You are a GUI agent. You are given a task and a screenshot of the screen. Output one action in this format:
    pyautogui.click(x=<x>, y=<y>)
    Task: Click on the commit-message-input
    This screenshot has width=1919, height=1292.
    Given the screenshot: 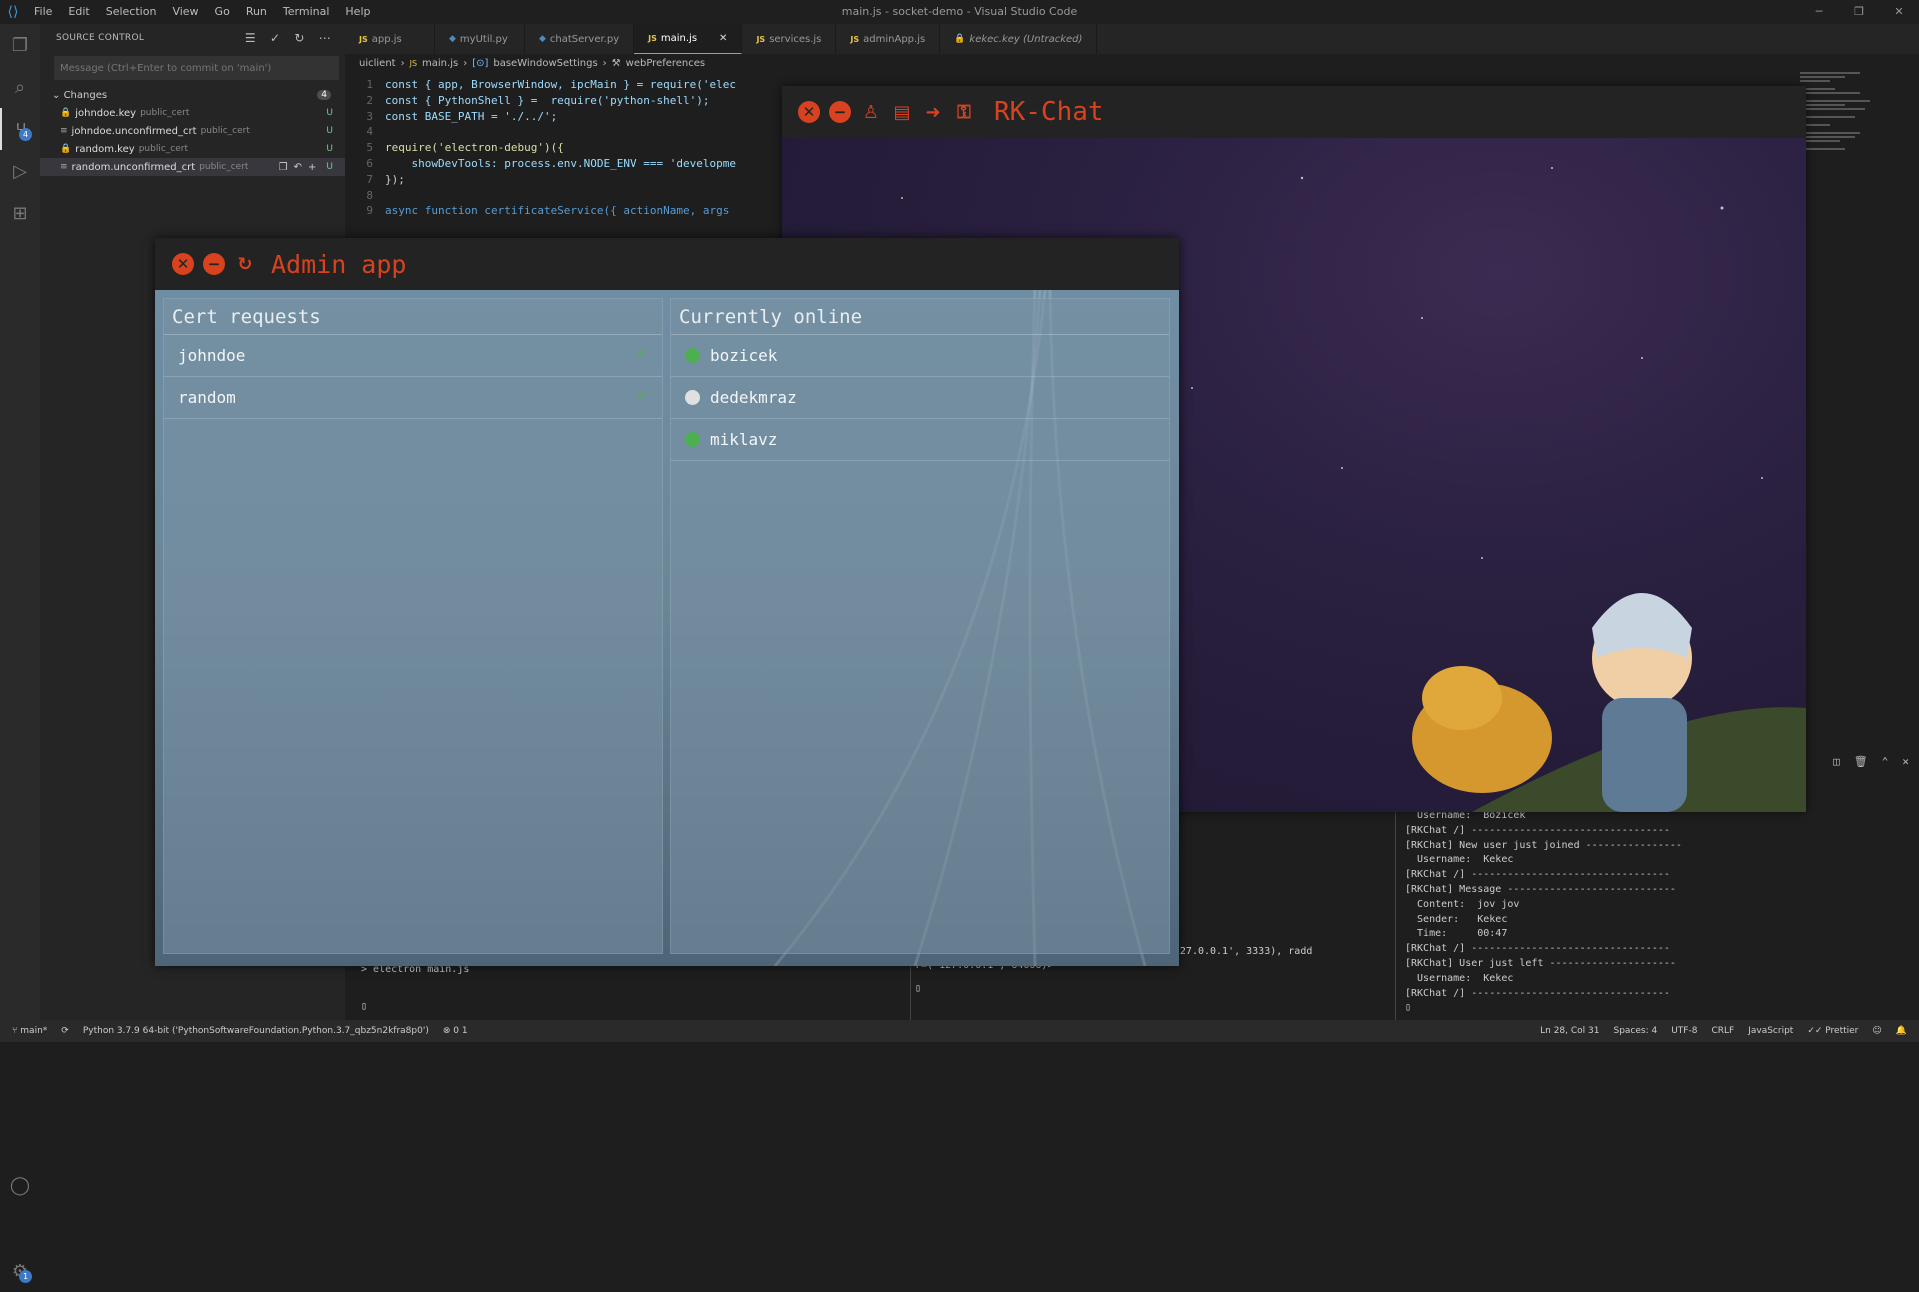 What is the action you would take?
    pyautogui.click(x=196, y=68)
    